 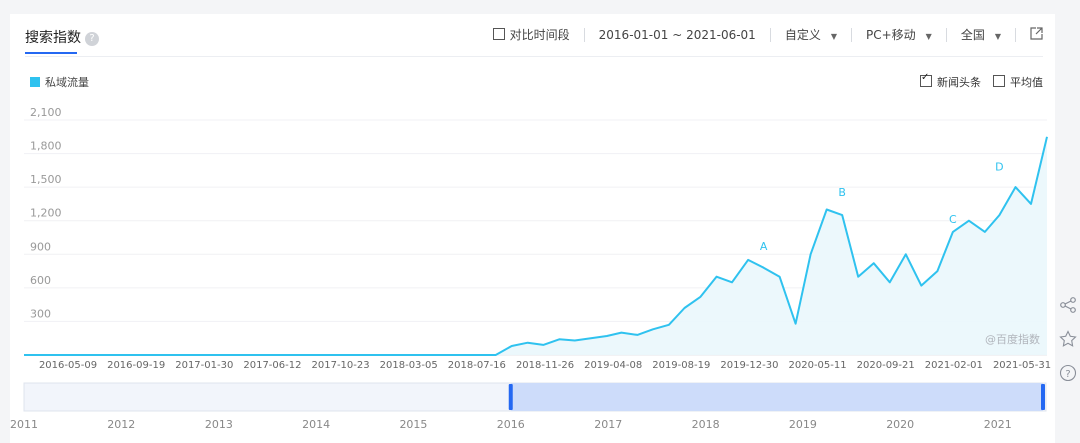 What do you see at coordinates (886, 365) in the screenshot?
I see `x-tick-label: 2020-09-21` at bounding box center [886, 365].